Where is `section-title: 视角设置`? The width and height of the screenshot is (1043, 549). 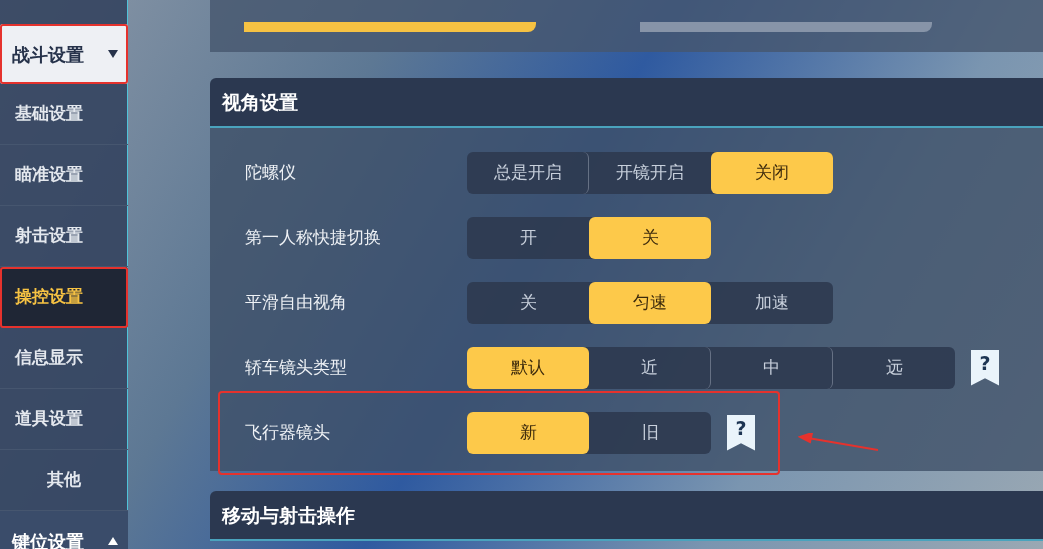 section-title: 视角设置 is located at coordinates (260, 102).